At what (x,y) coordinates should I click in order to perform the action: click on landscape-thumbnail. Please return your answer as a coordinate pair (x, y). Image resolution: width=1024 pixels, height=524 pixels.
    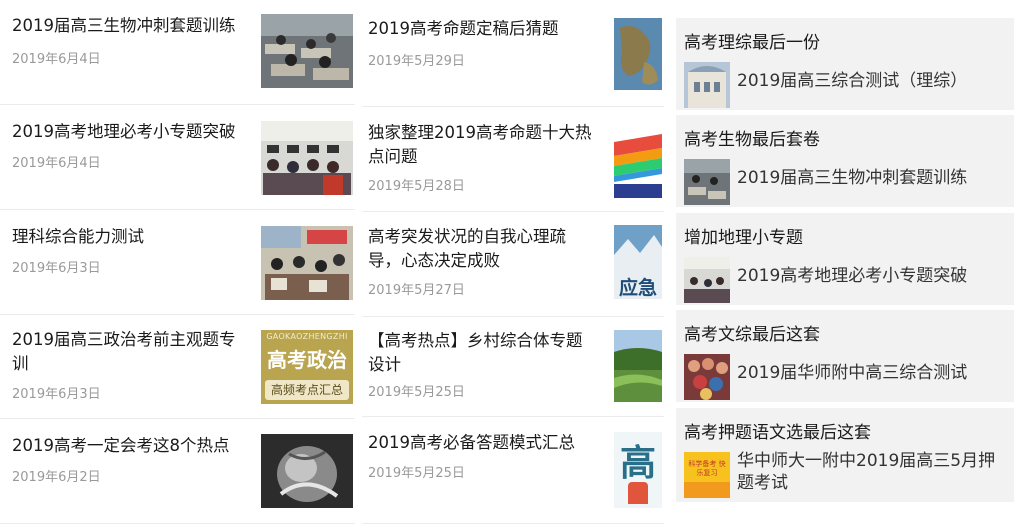
    Looking at the image, I should click on (638, 366).